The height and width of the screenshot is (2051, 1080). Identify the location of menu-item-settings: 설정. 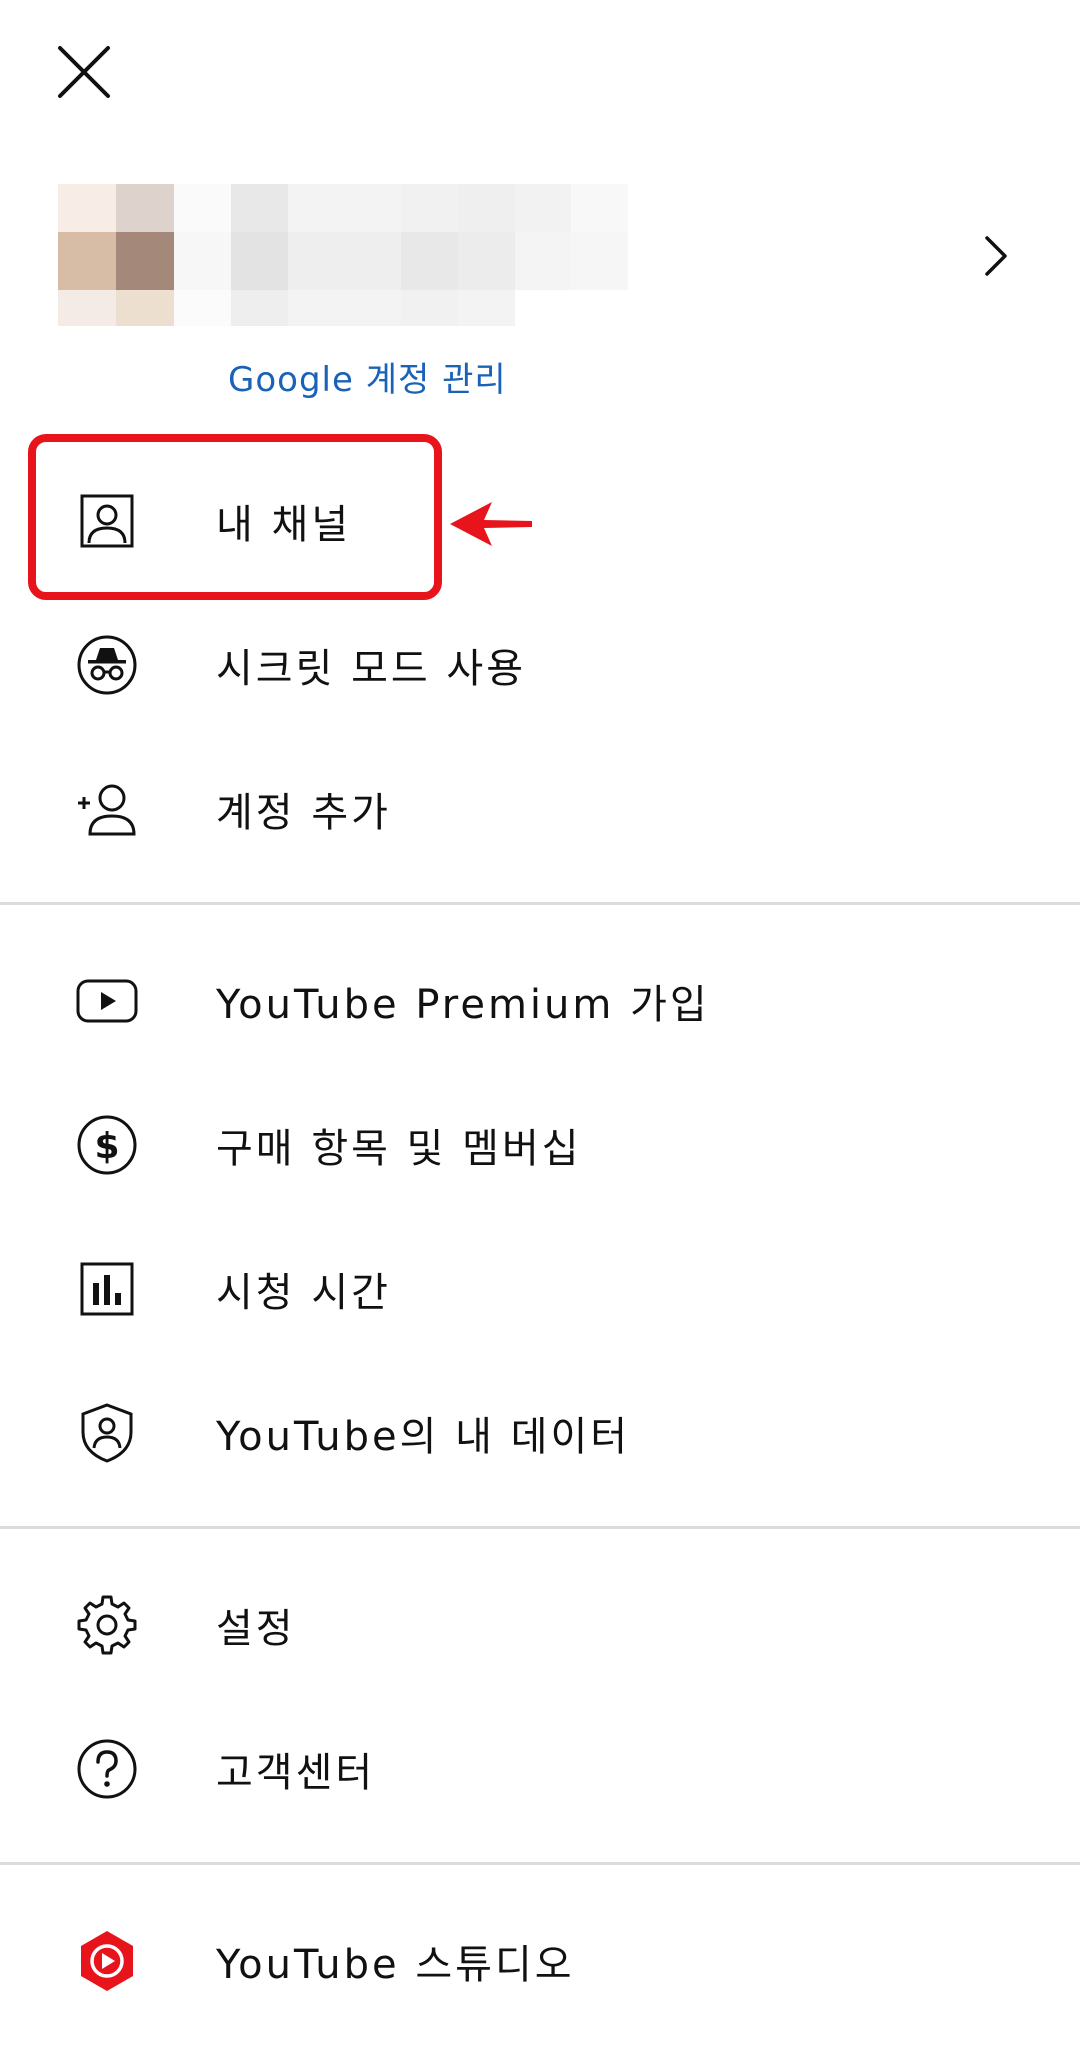
(540, 1625).